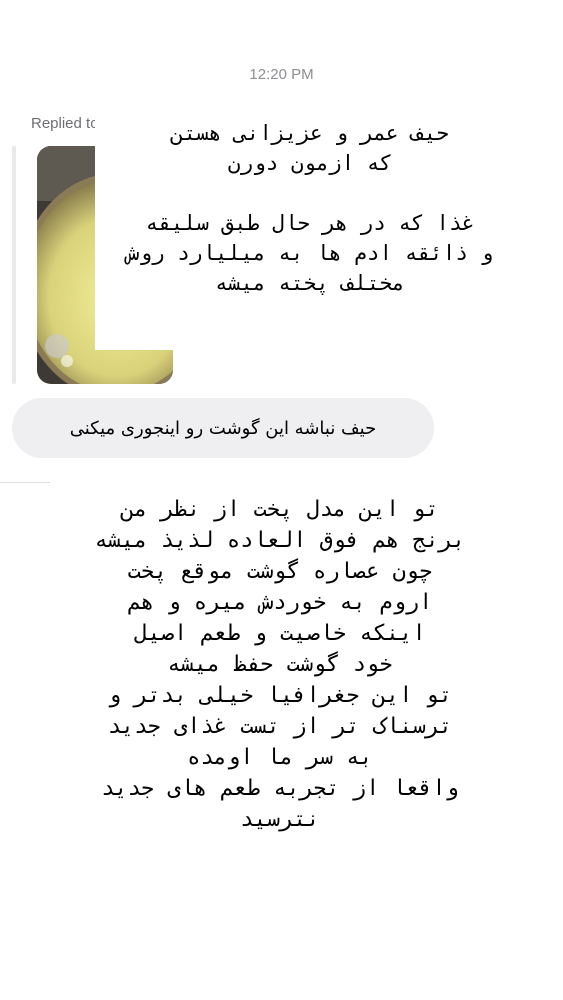 Image resolution: width=563 pixels, height=1000 pixels. Describe the element at coordinates (25, 482) in the screenshot. I see `divider` at that location.